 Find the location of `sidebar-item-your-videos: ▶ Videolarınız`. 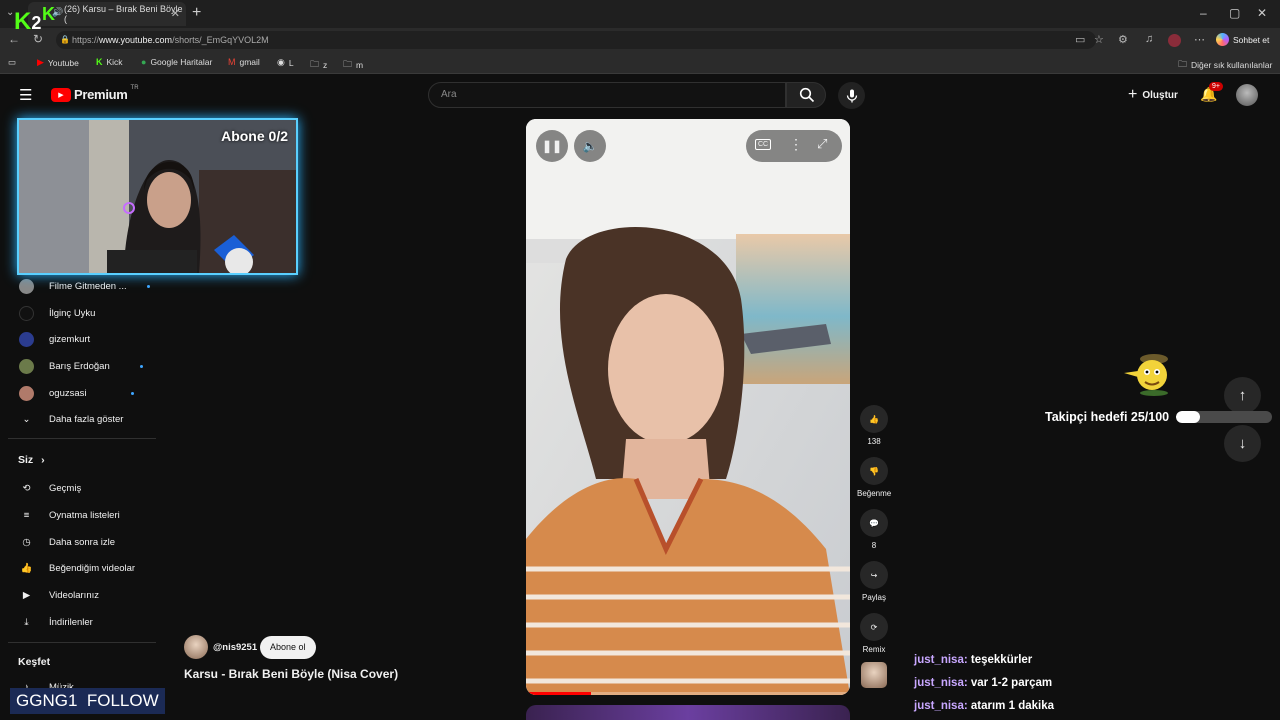

sidebar-item-your-videos: ▶ Videolarınız is located at coordinates (58, 595).